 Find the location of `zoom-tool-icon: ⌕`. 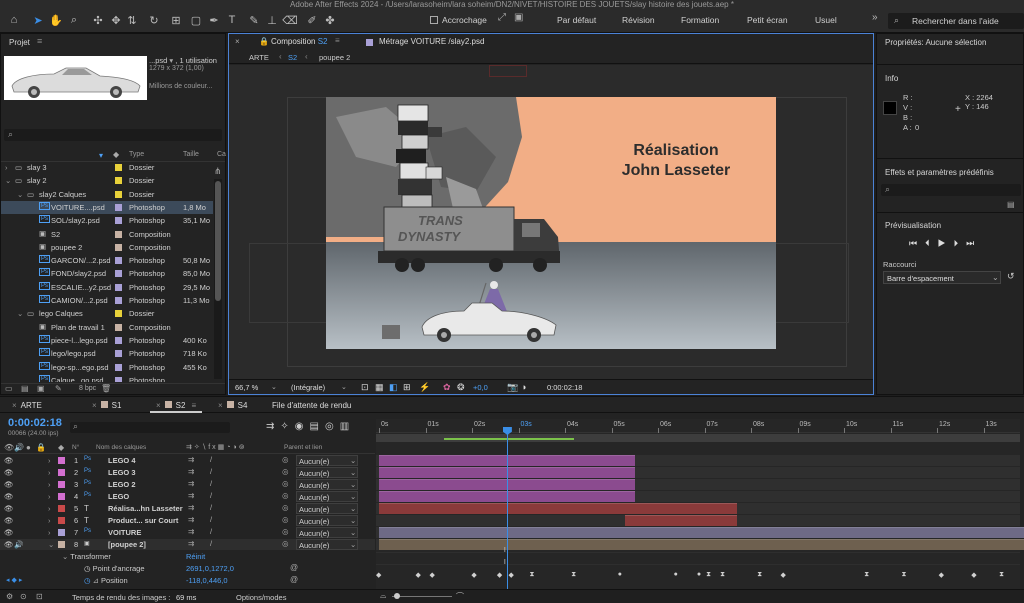

zoom-tool-icon: ⌕ is located at coordinates (74, 20).